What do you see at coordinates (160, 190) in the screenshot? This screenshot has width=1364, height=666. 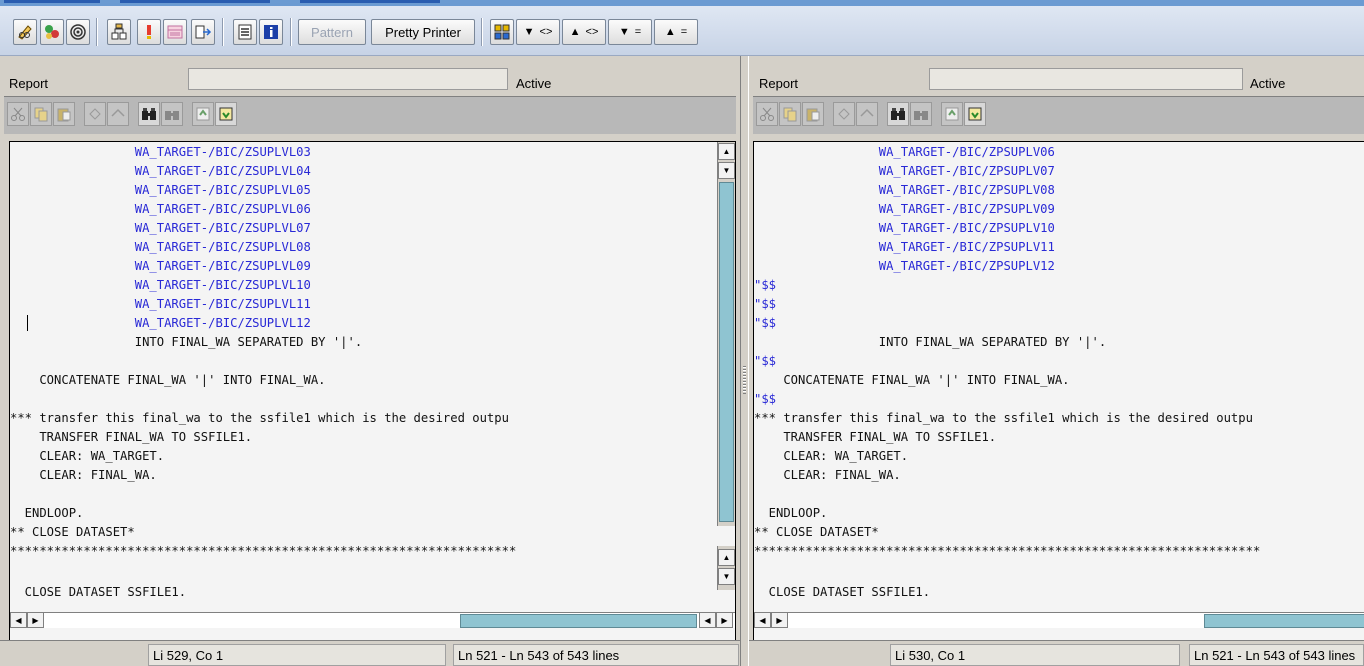 I see `code-line: WA_TARGET-/BIC/ZSUPLVL05` at bounding box center [160, 190].